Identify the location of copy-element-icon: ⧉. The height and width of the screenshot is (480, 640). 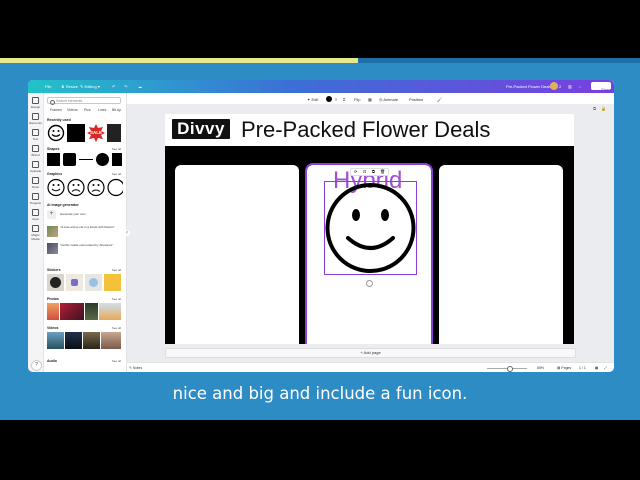
(373, 171).